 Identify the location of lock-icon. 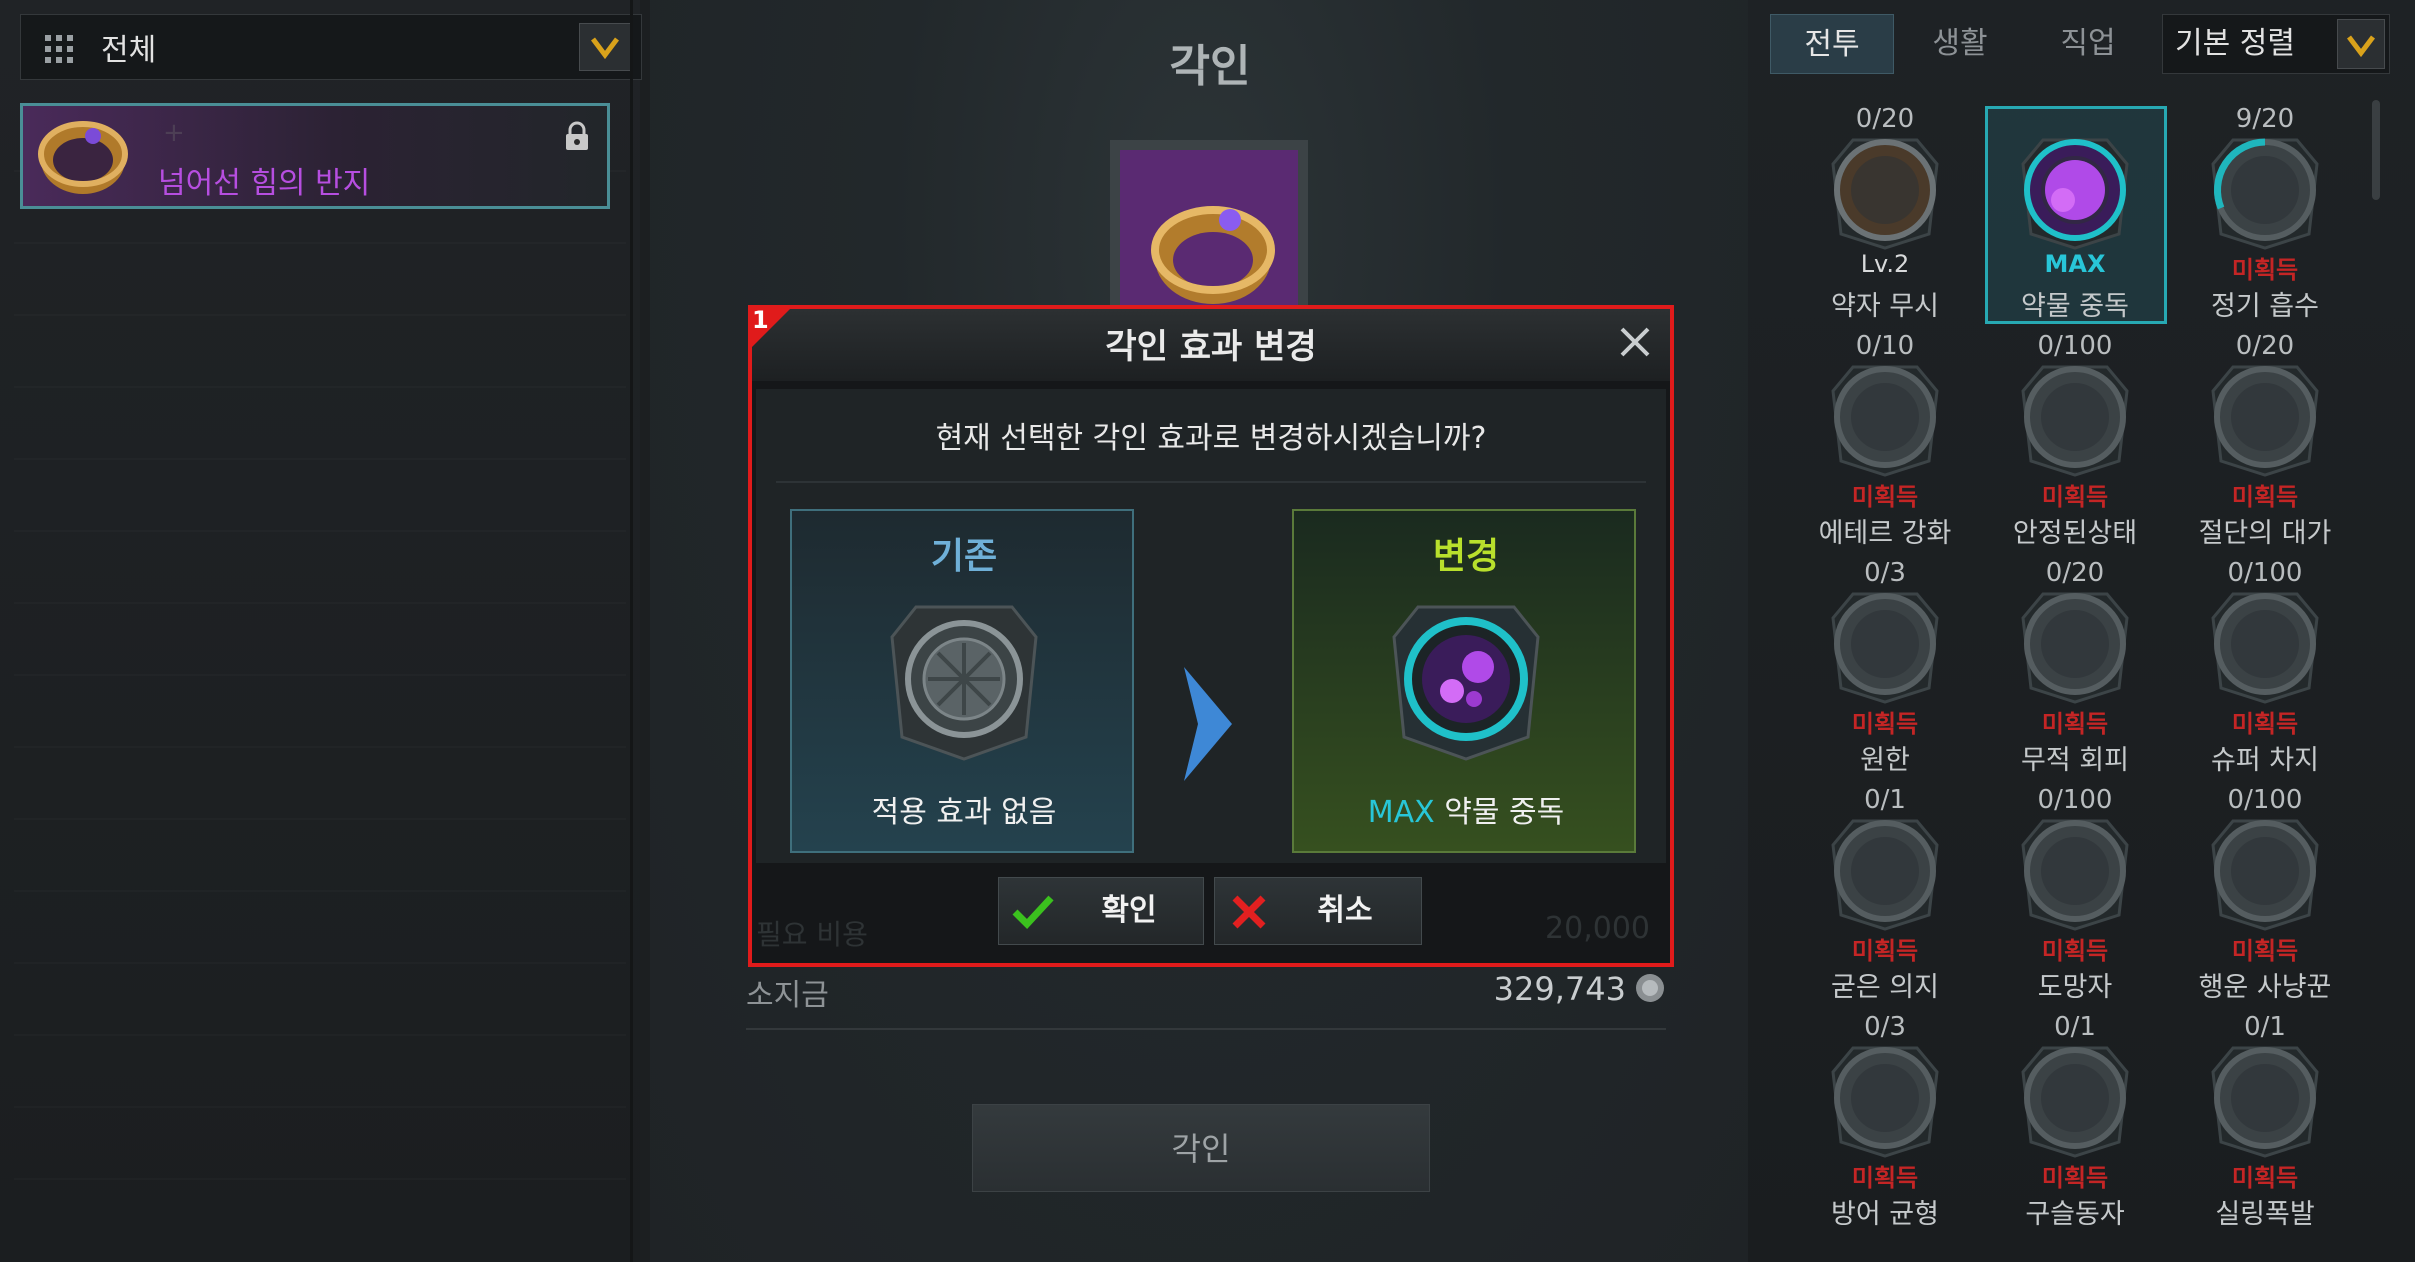
(577, 136).